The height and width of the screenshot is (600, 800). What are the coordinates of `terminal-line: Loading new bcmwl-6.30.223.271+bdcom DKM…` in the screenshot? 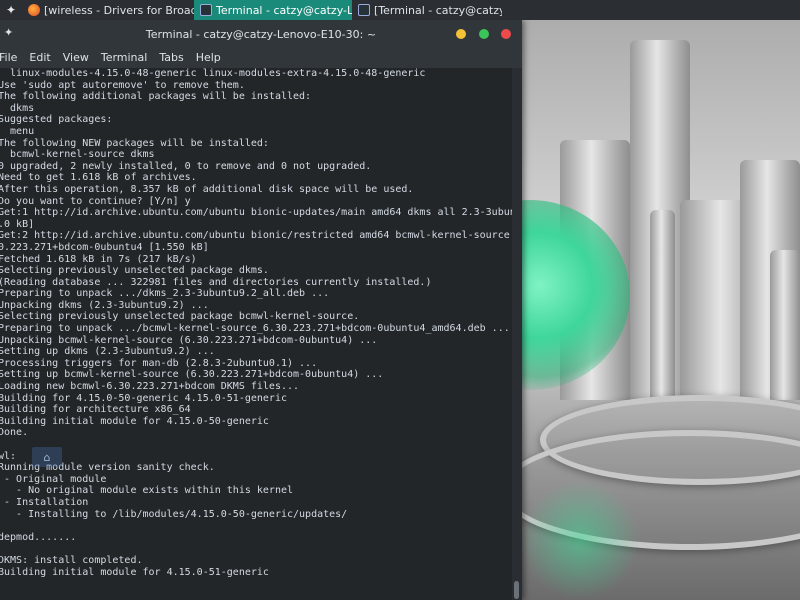 It's located at (150, 387).